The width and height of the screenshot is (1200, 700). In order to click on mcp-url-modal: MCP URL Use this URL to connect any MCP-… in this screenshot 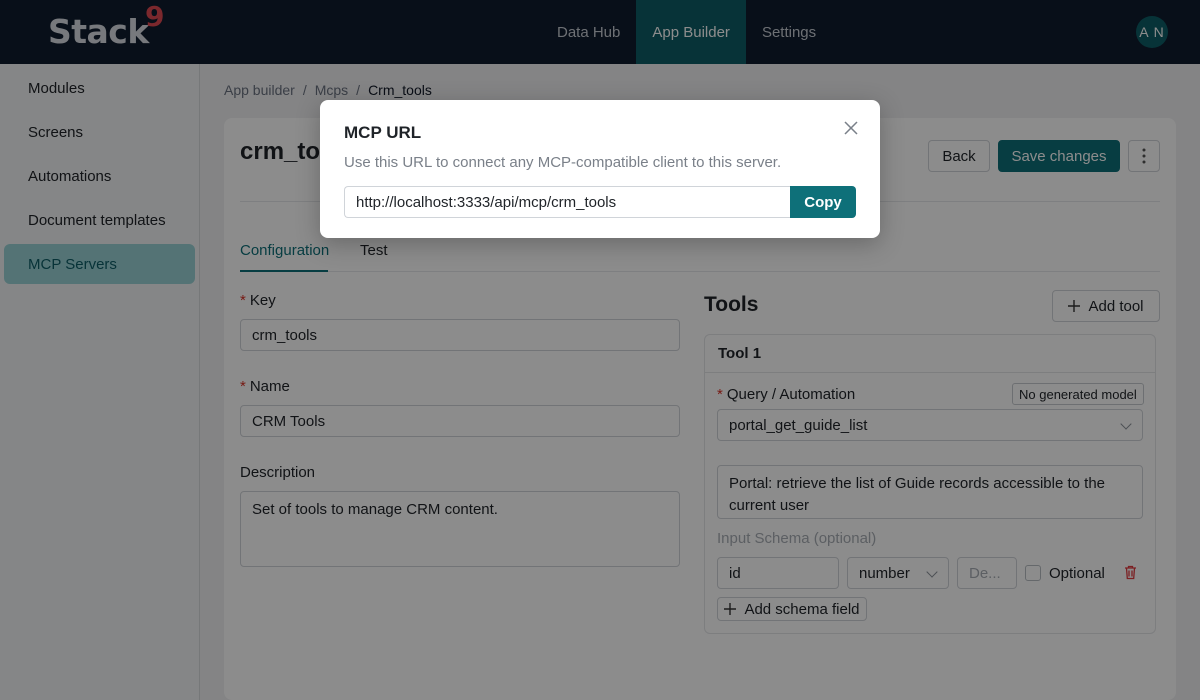, I will do `click(600, 169)`.